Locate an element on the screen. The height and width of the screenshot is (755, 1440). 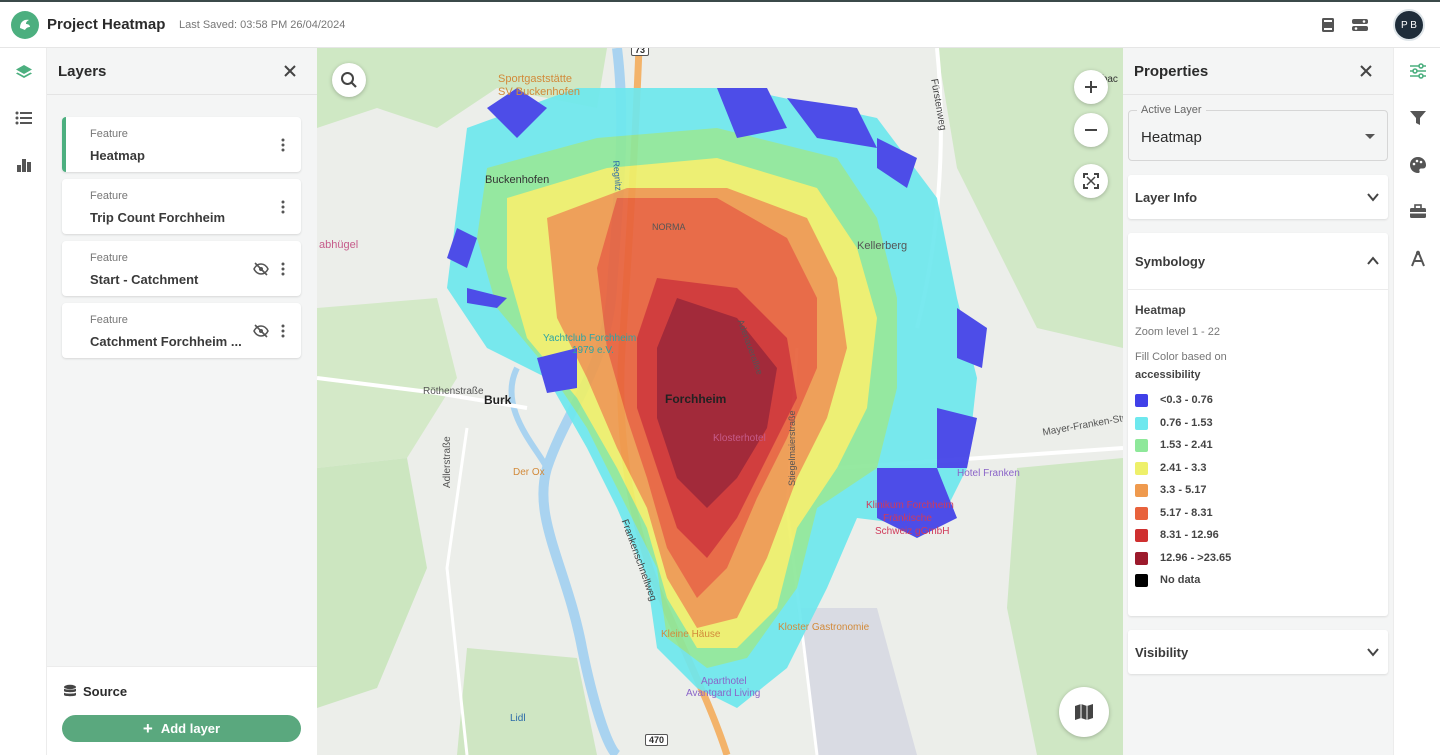
minus-icon is located at coordinates (1091, 130).